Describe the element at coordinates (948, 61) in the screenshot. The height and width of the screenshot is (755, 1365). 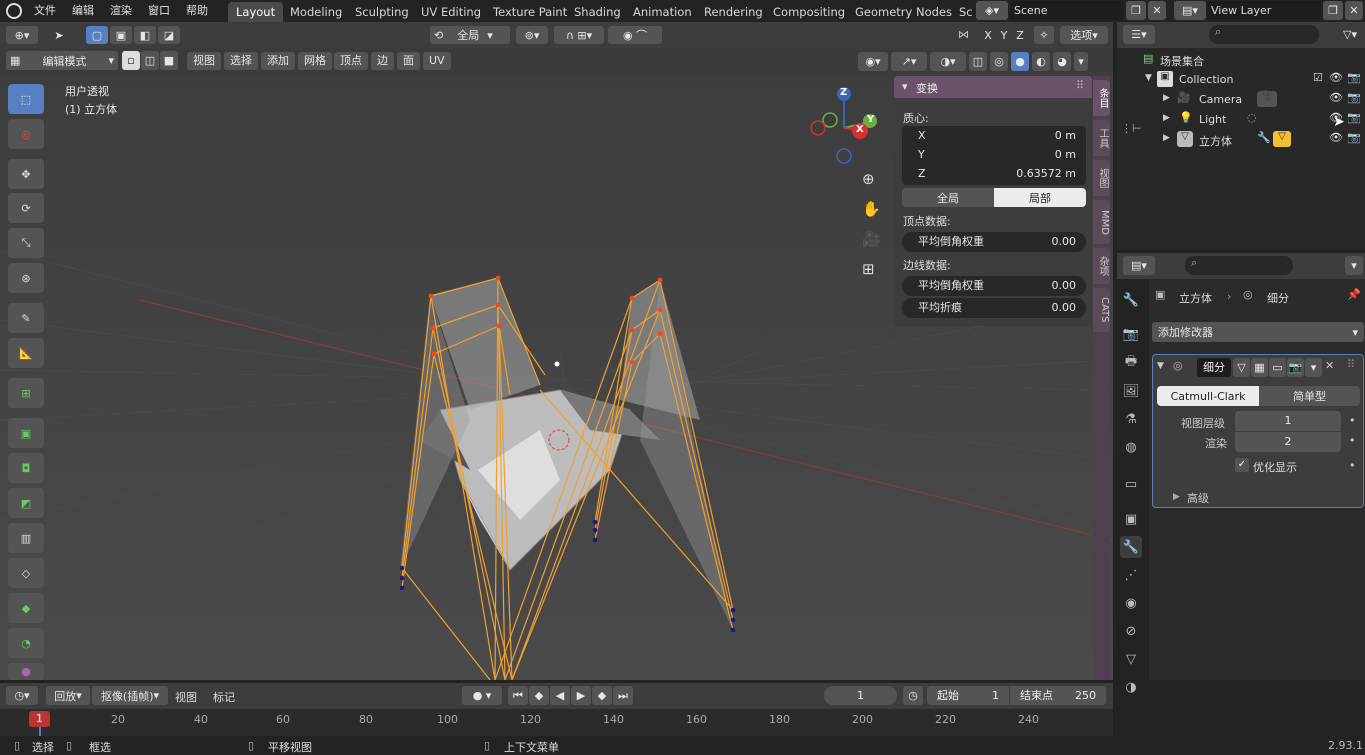
I see `overlay-icon: ◑▾` at that location.